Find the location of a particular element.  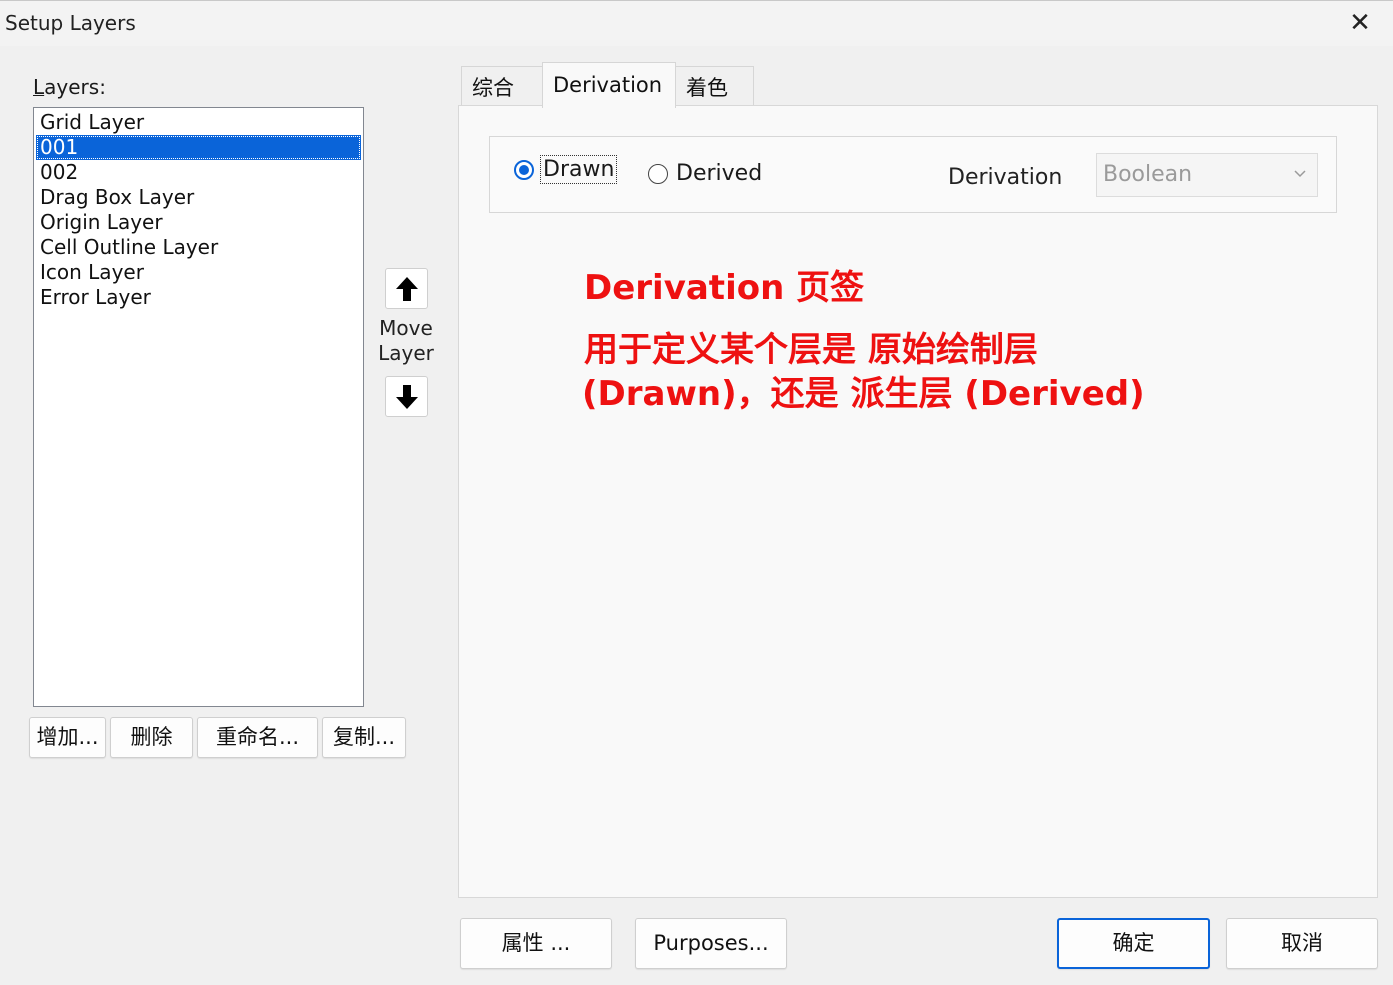

title-bar: Setup Layers ✕ is located at coordinates (696, 23).